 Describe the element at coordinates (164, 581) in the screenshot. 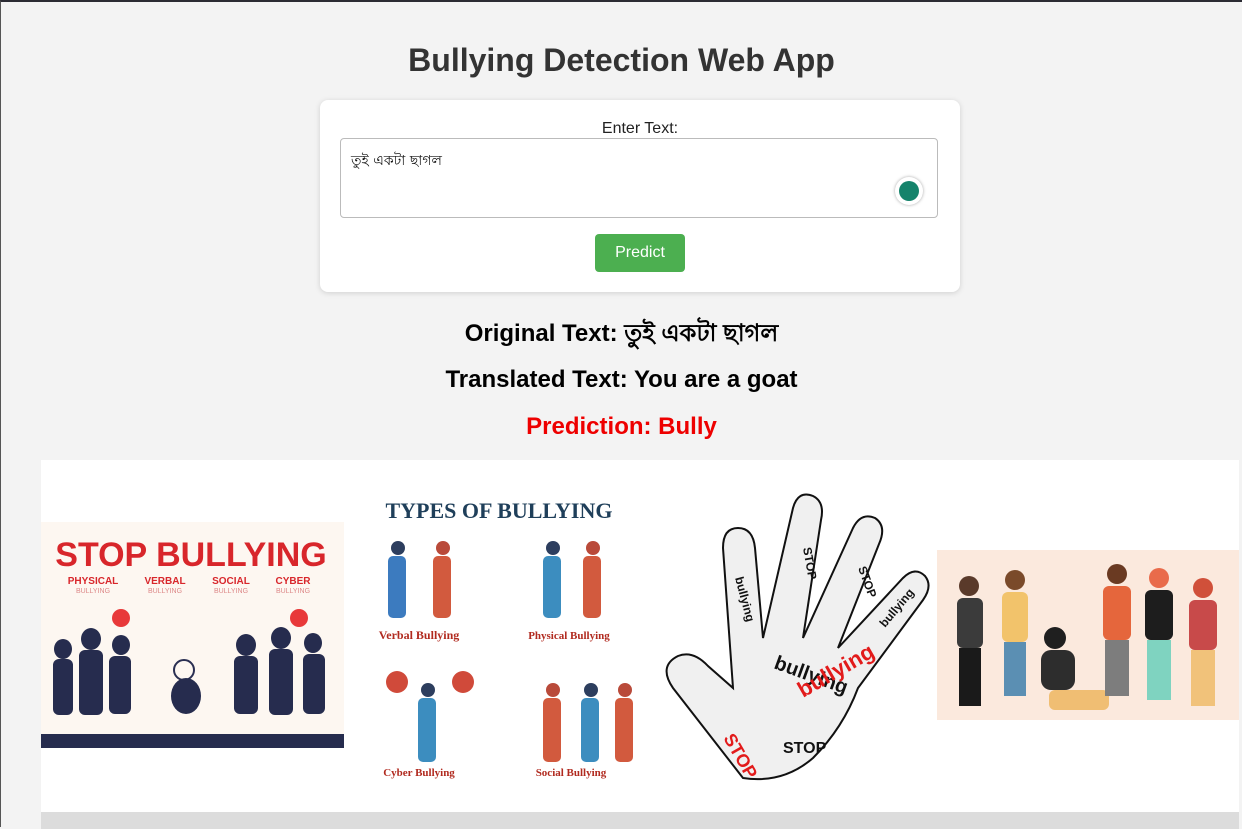

I see `cat-verbal: VERBAL` at that location.